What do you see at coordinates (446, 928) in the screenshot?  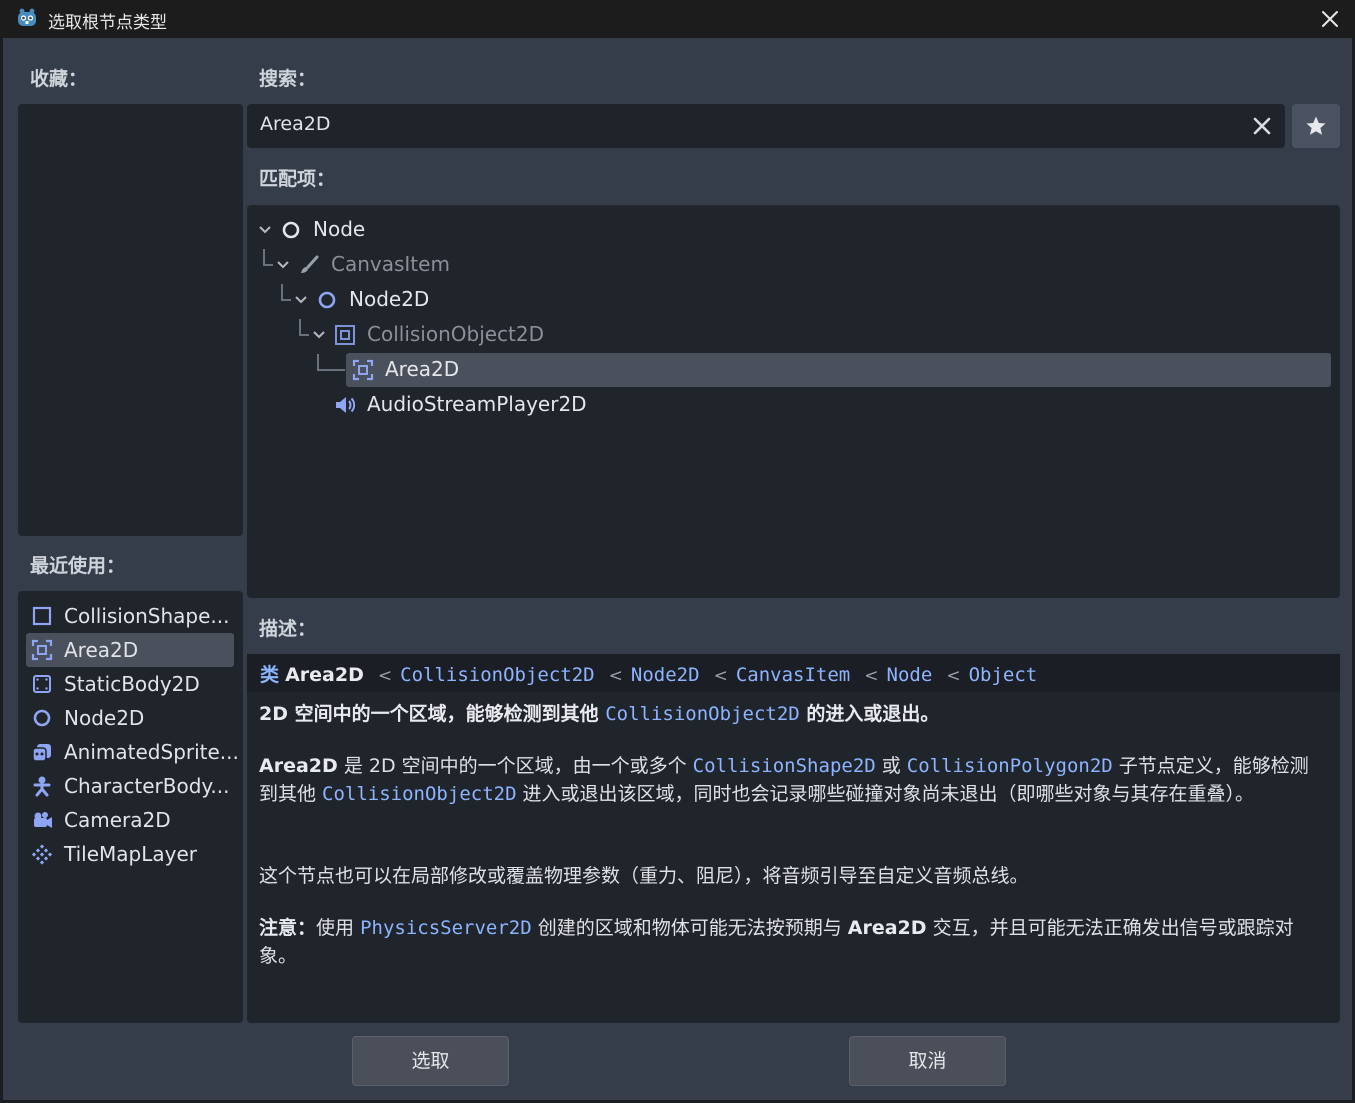 I see `p3-link: PhysicsServer2D` at bounding box center [446, 928].